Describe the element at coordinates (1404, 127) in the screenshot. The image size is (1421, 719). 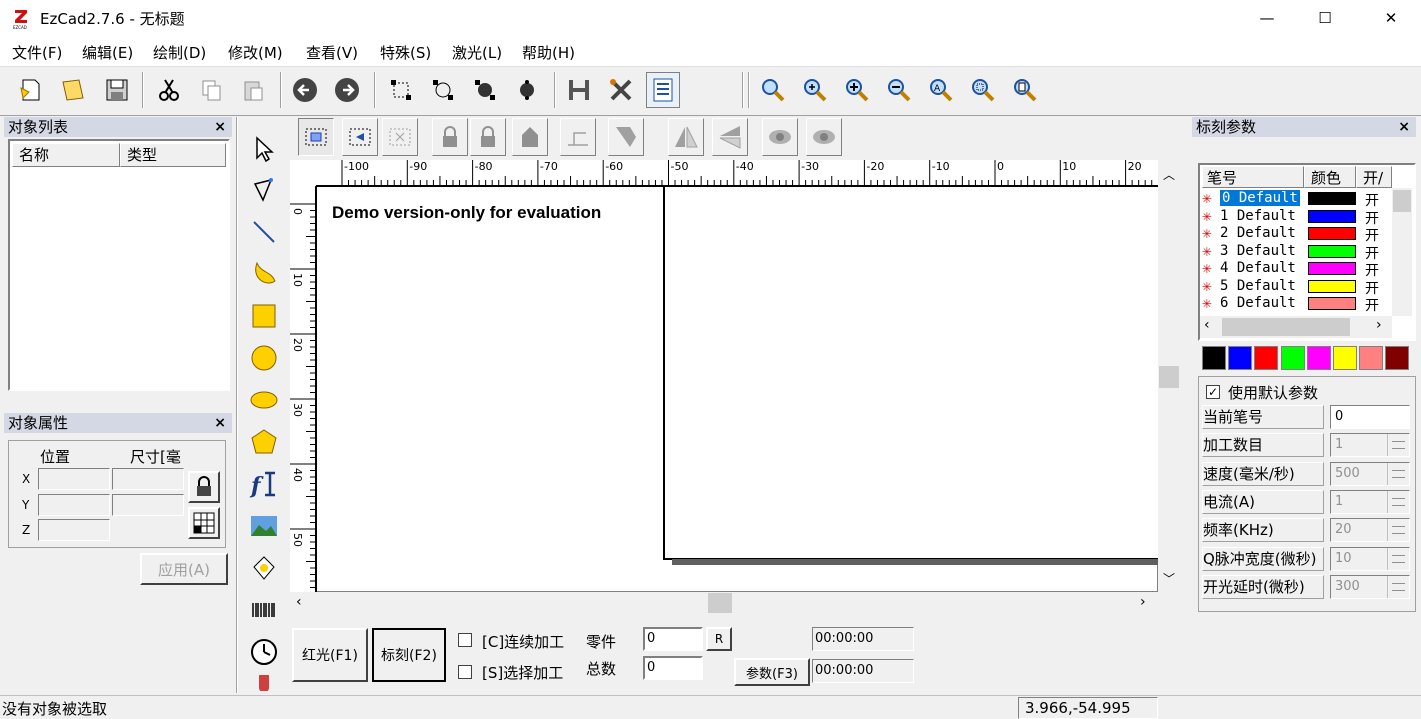
I see `mark-params-close-icon: ×` at that location.